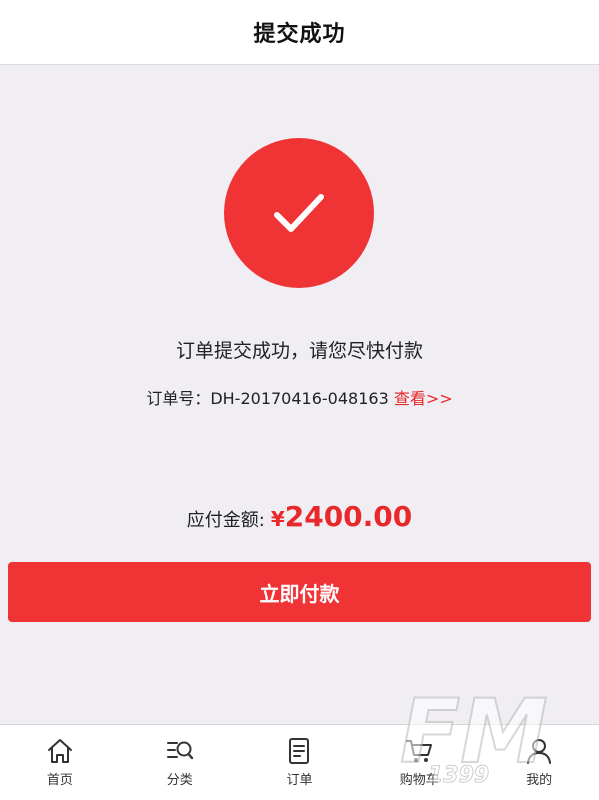 Image resolution: width=599 pixels, height=800 pixels. What do you see at coordinates (299, 751) in the screenshot?
I see `order-icon` at bounding box center [299, 751].